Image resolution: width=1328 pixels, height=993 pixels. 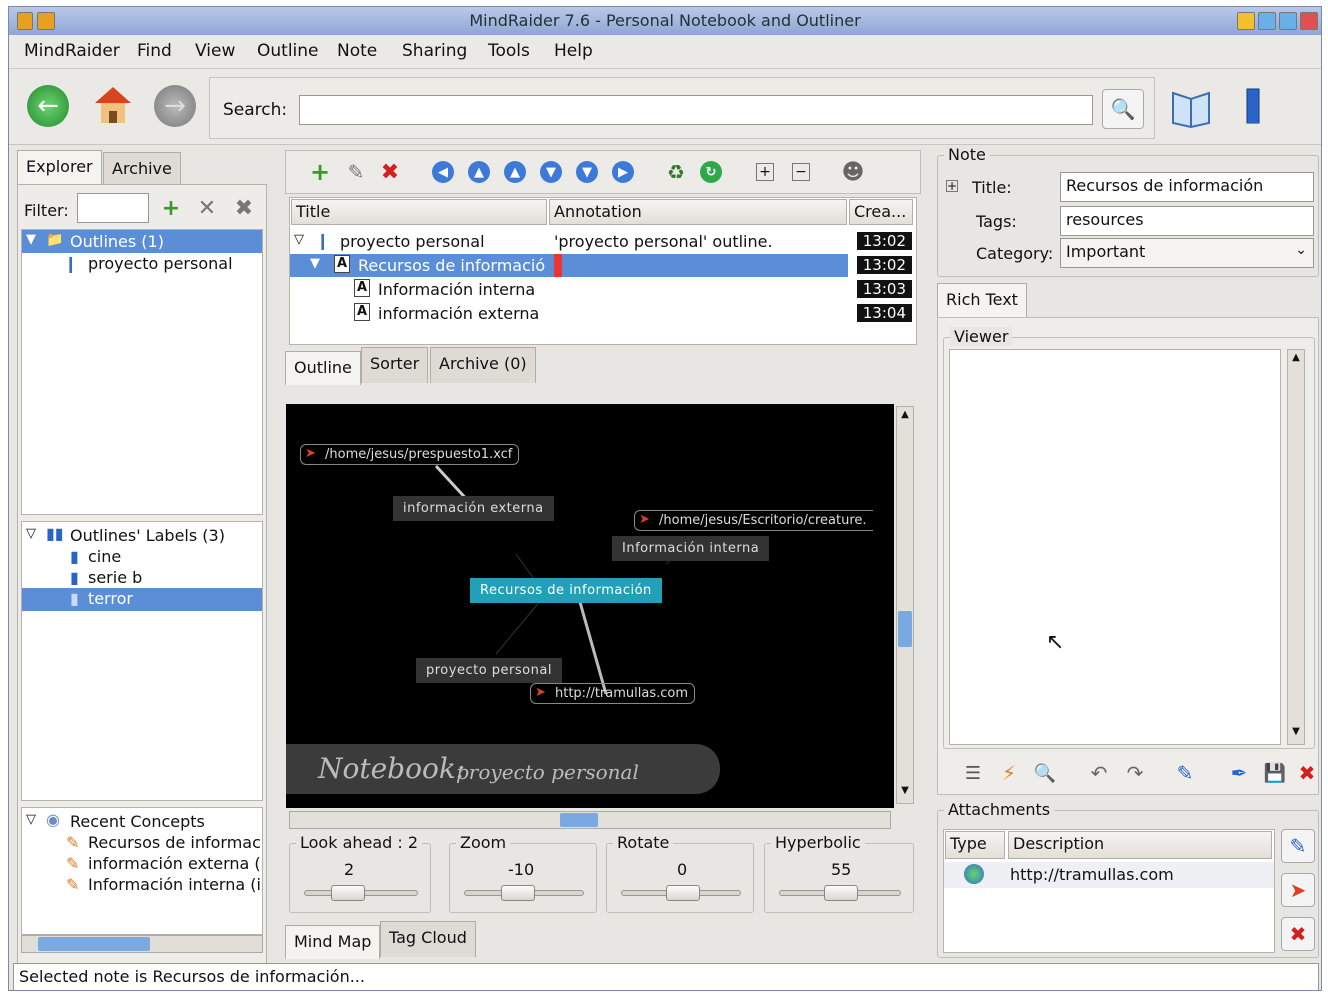 I want to click on move-top-icon: ▲, so click(x=479, y=172).